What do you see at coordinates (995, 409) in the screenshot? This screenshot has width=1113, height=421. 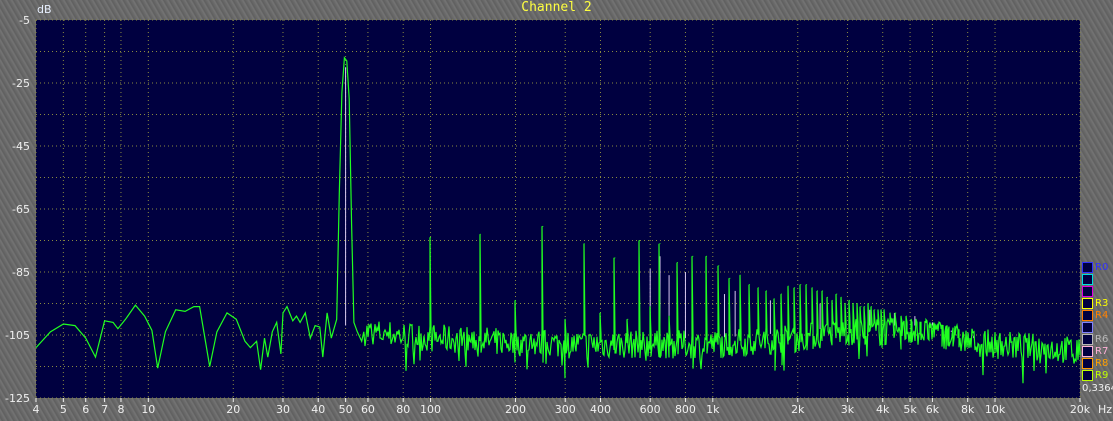 I see `x-tick-label: 10k` at bounding box center [995, 409].